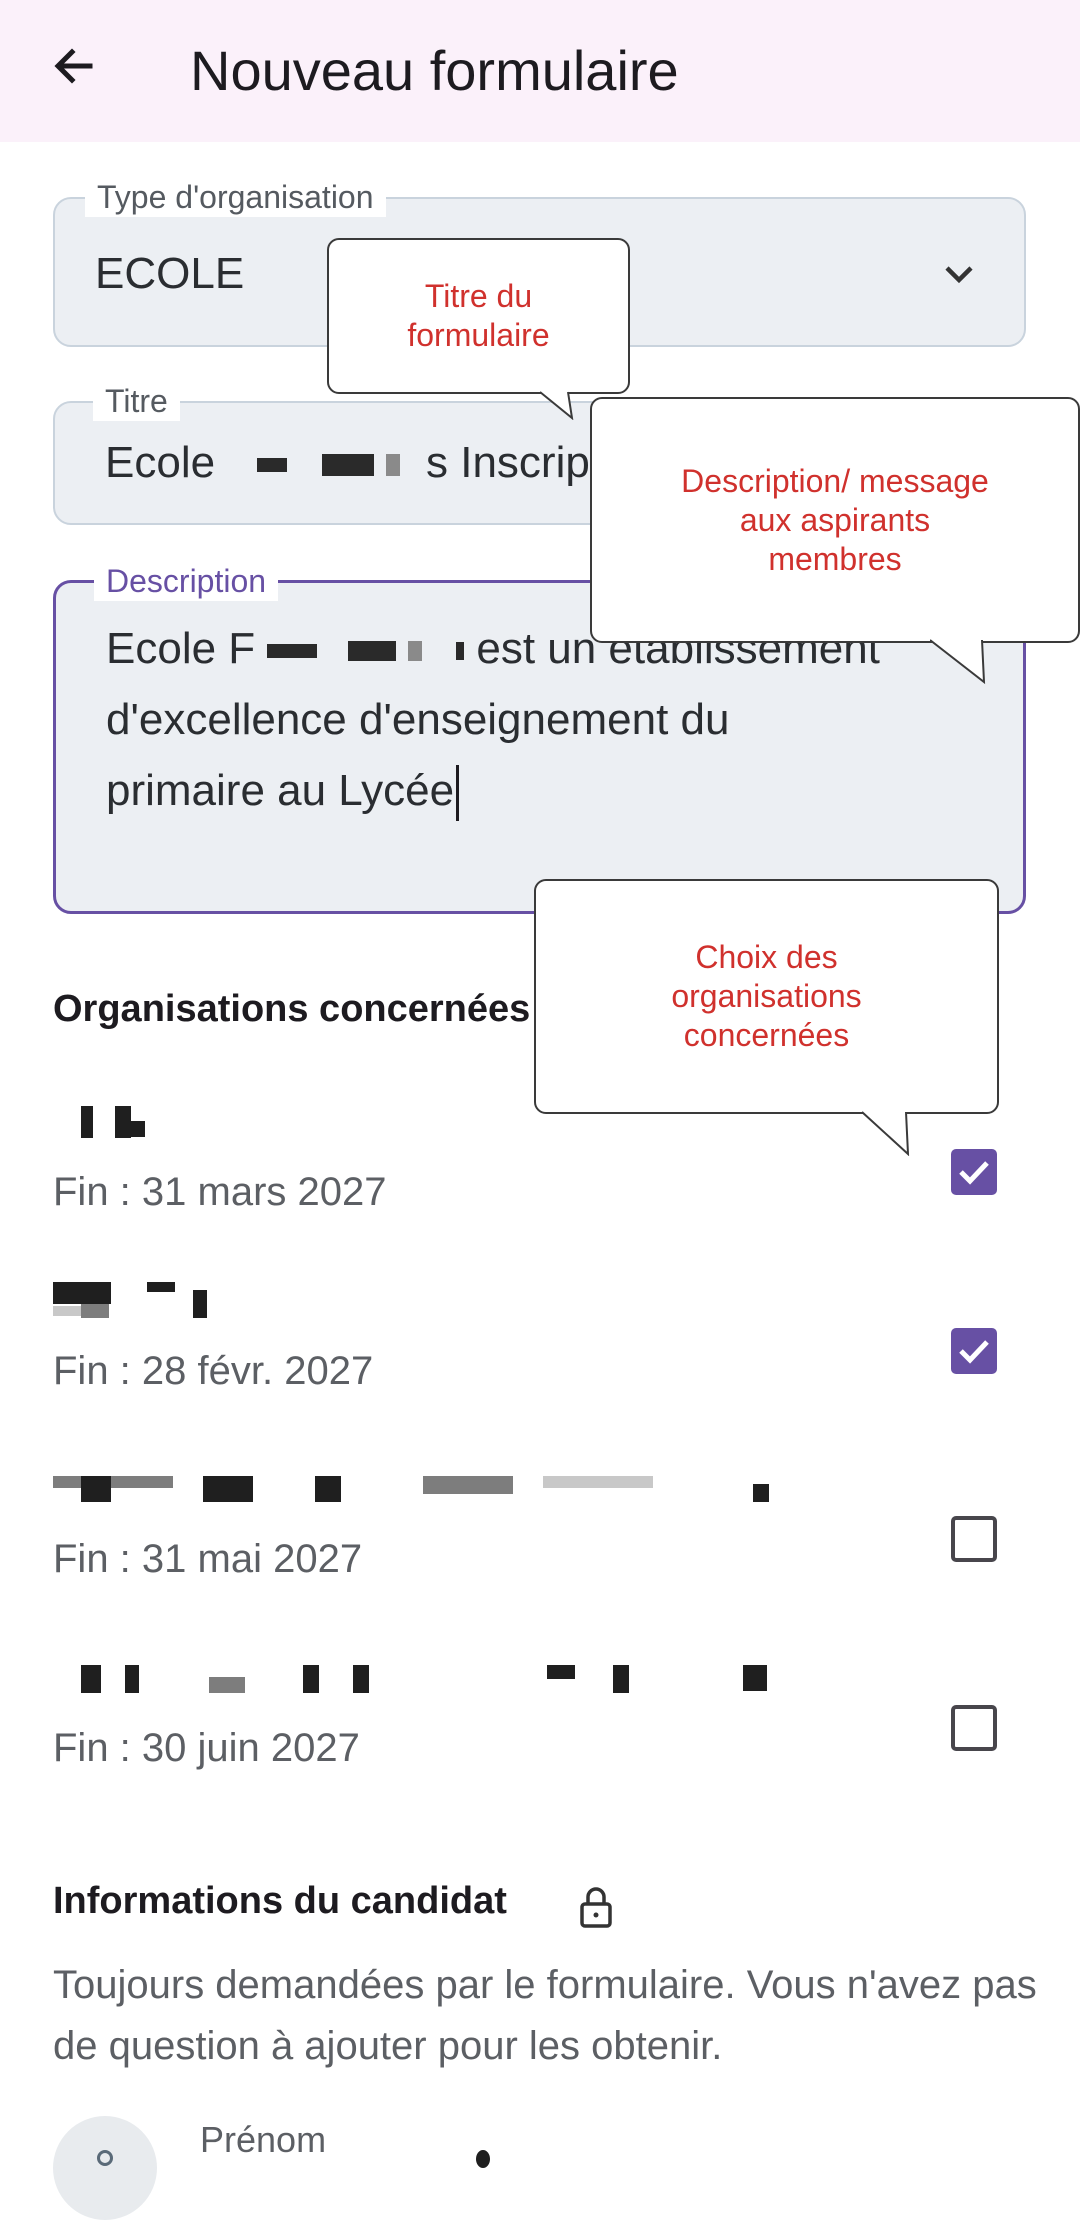 The height and width of the screenshot is (2220, 1080). What do you see at coordinates (418, 719) in the screenshot?
I see `description-line2: d'excellence d'enseignement du` at bounding box center [418, 719].